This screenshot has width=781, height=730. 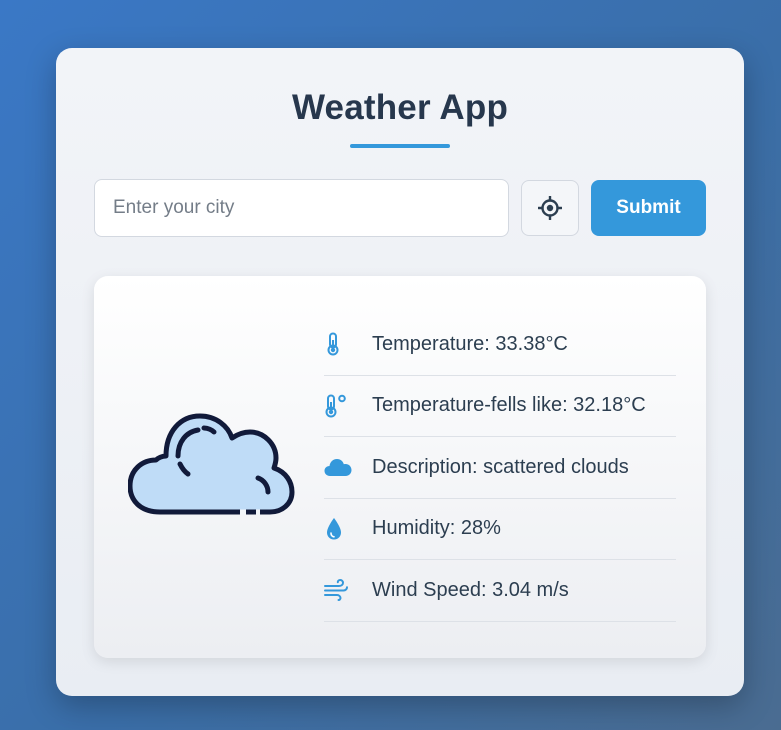 What do you see at coordinates (335, 406) in the screenshot?
I see `thermometer-degree-icon` at bounding box center [335, 406].